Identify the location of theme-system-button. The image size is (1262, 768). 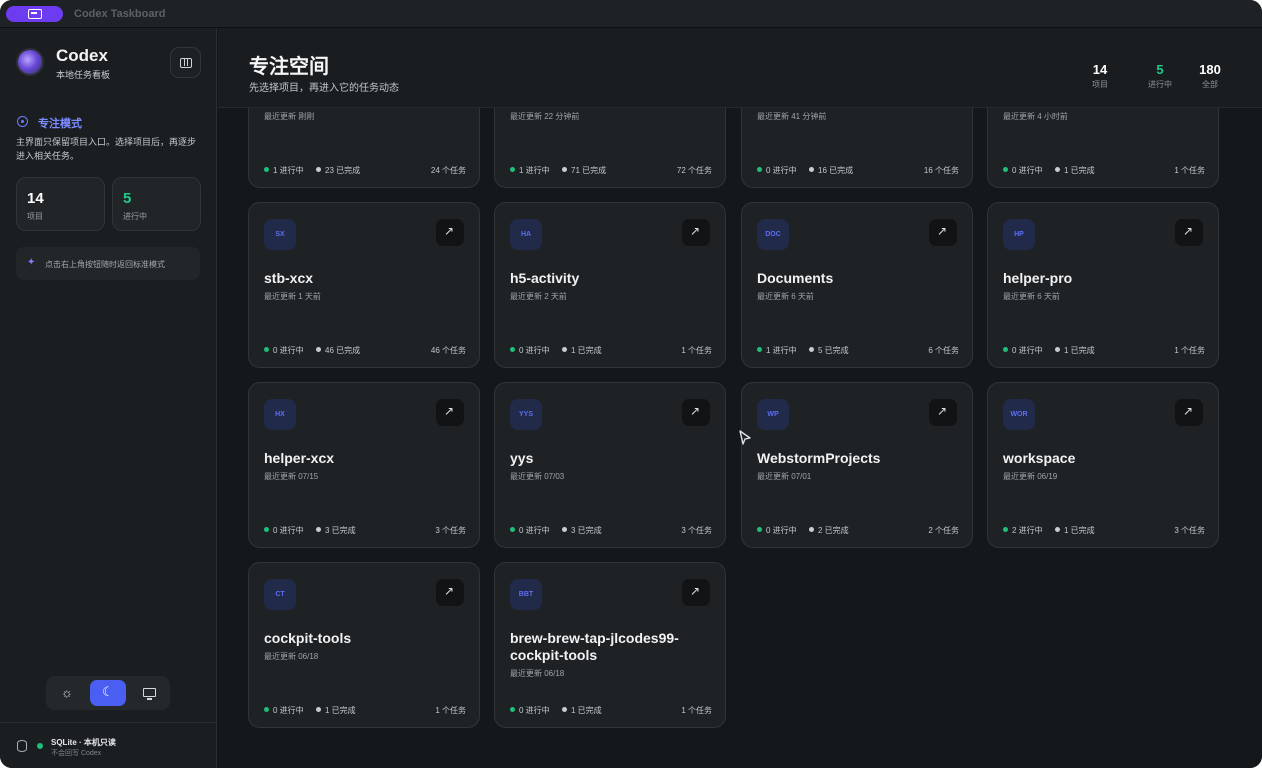
(149, 693).